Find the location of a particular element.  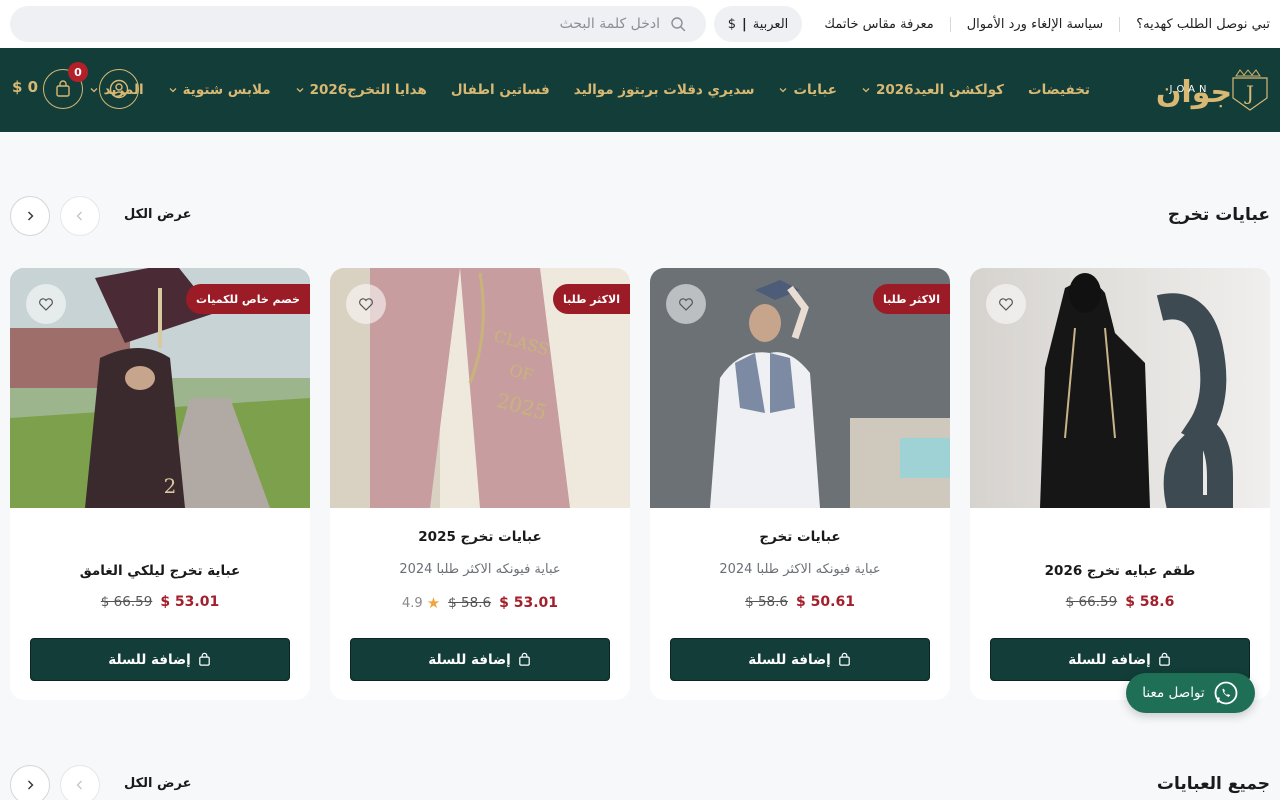

brand-logo: J جوان JOAN is located at coordinates (1203, 91).